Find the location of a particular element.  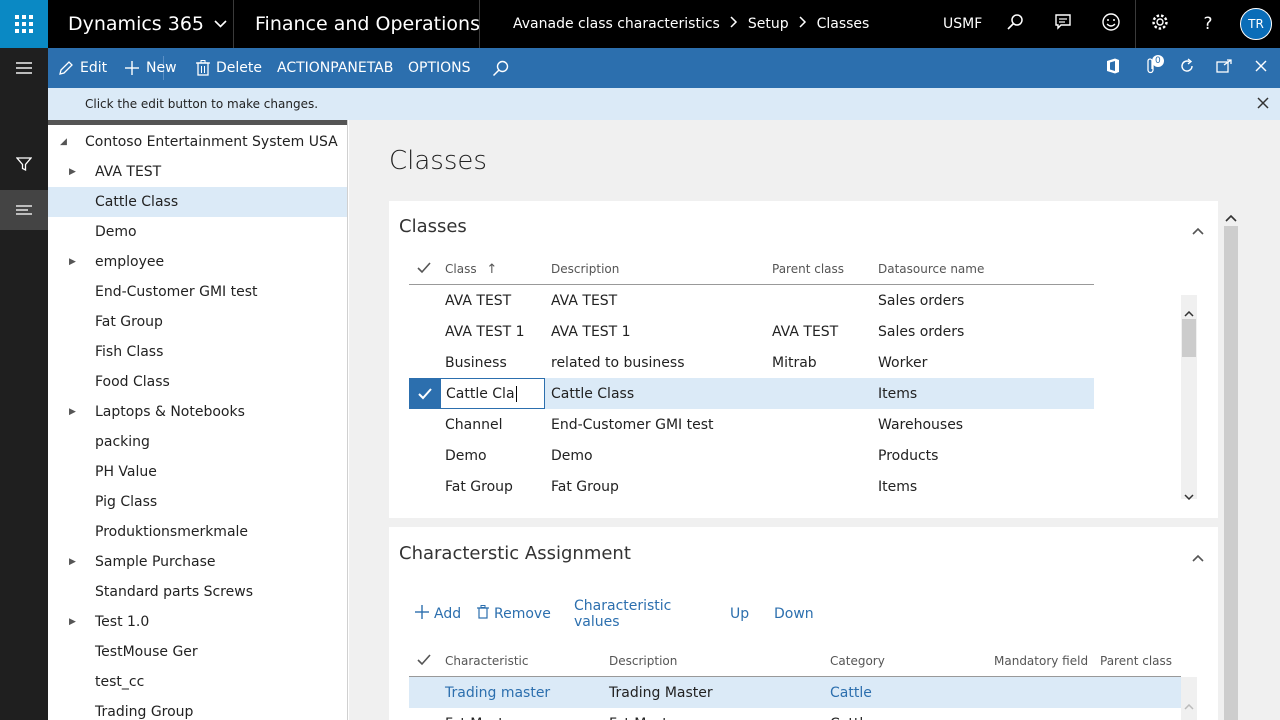

column-header-class: Class ↑ is located at coordinates (471, 269).